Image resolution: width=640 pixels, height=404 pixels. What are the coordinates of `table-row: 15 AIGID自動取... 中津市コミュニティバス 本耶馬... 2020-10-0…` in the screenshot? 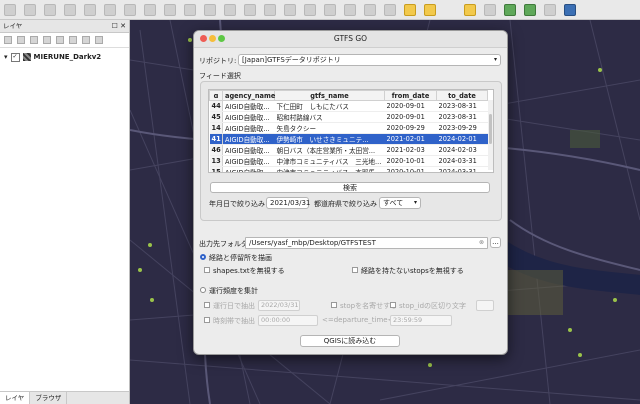 It's located at (348, 169).